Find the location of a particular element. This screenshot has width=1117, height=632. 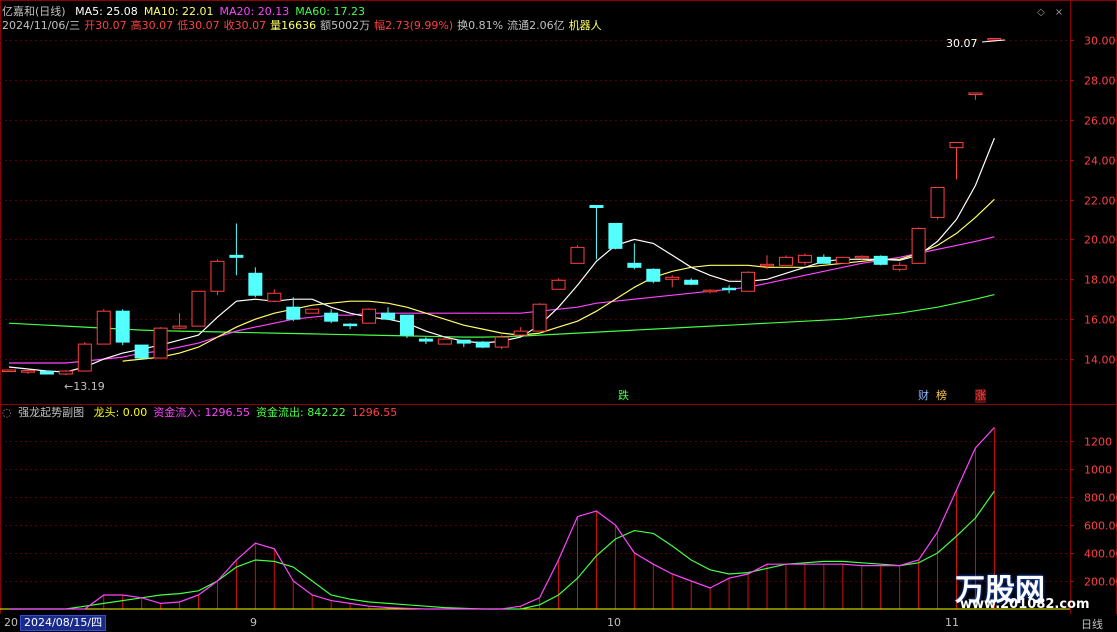

period-label: 日线 is located at coordinates (1092, 624).